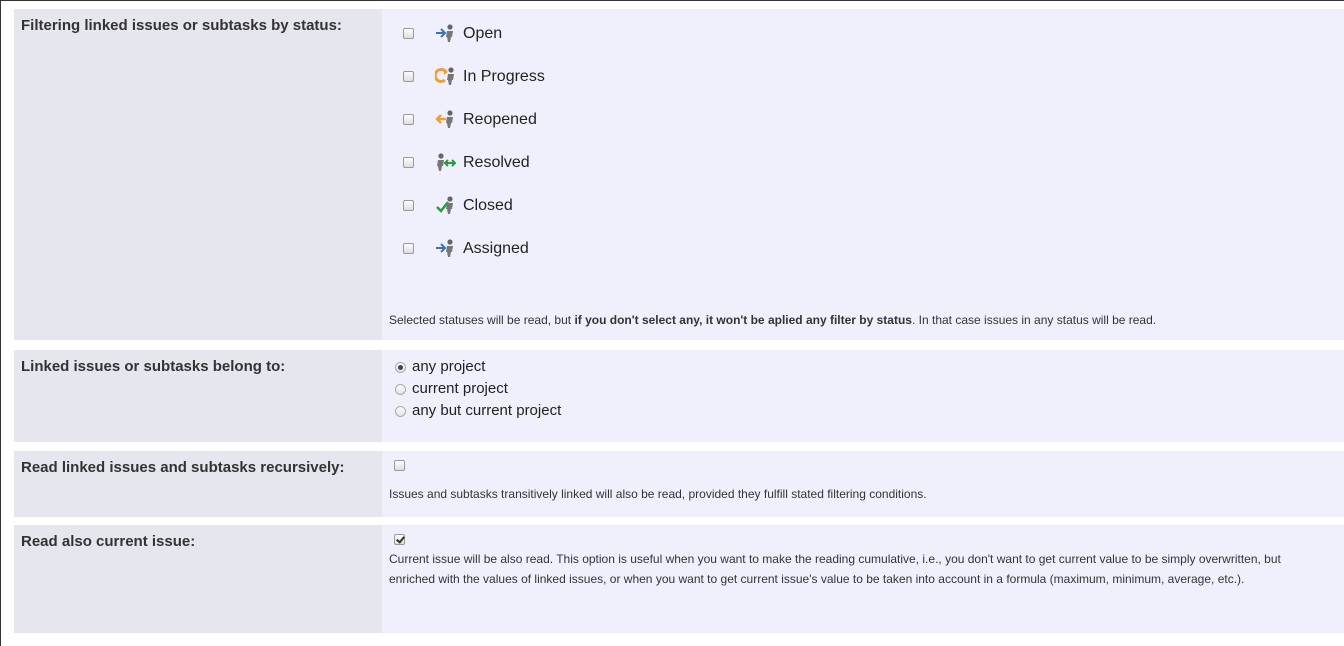 The height and width of the screenshot is (646, 1344). What do you see at coordinates (444, 205) in the screenshot?
I see `closed-status-icon` at bounding box center [444, 205].